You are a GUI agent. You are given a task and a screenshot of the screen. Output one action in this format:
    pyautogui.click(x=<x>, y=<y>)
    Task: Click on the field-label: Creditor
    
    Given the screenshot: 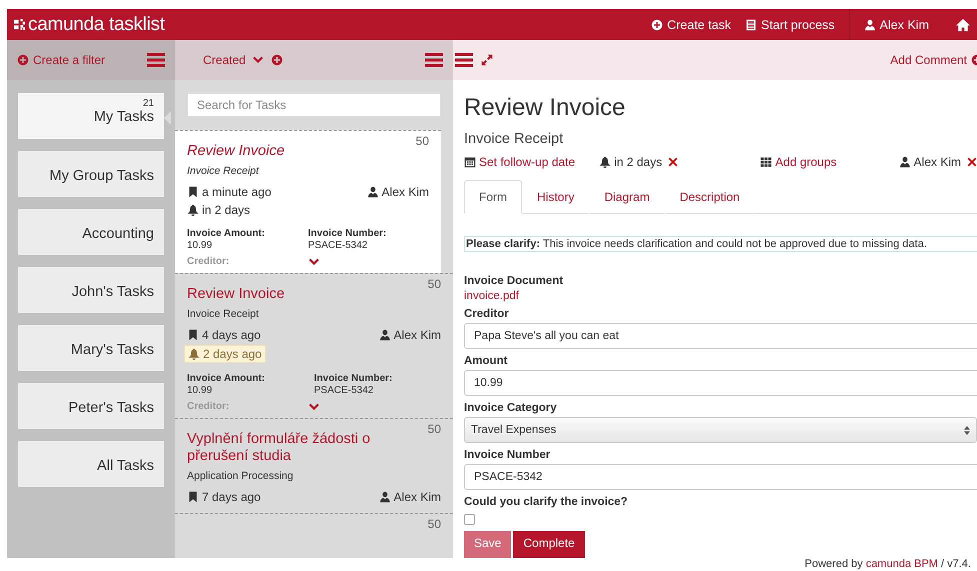 What is the action you would take?
    pyautogui.click(x=487, y=314)
    